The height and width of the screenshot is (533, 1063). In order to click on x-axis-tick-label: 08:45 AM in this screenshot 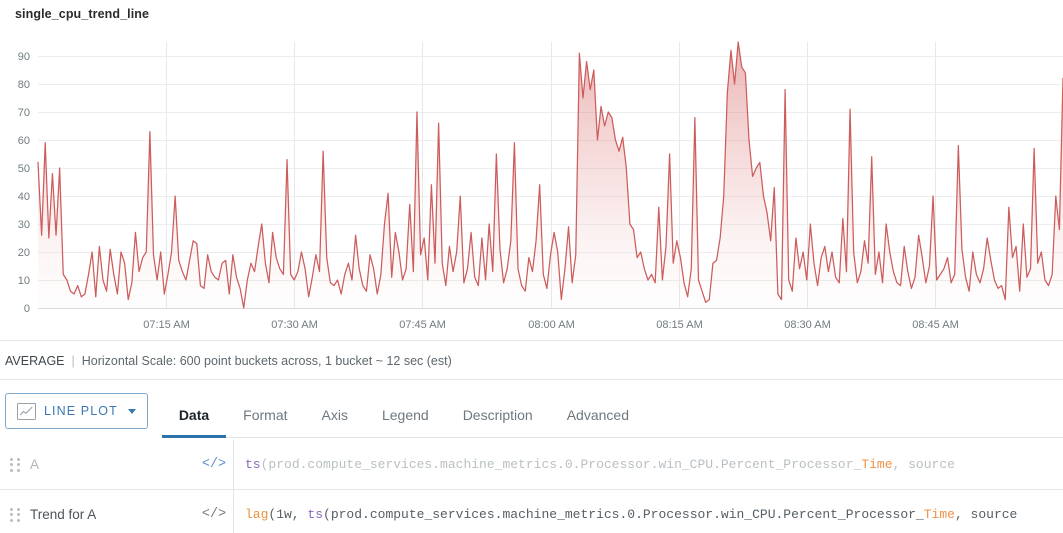, I will do `click(935, 325)`.